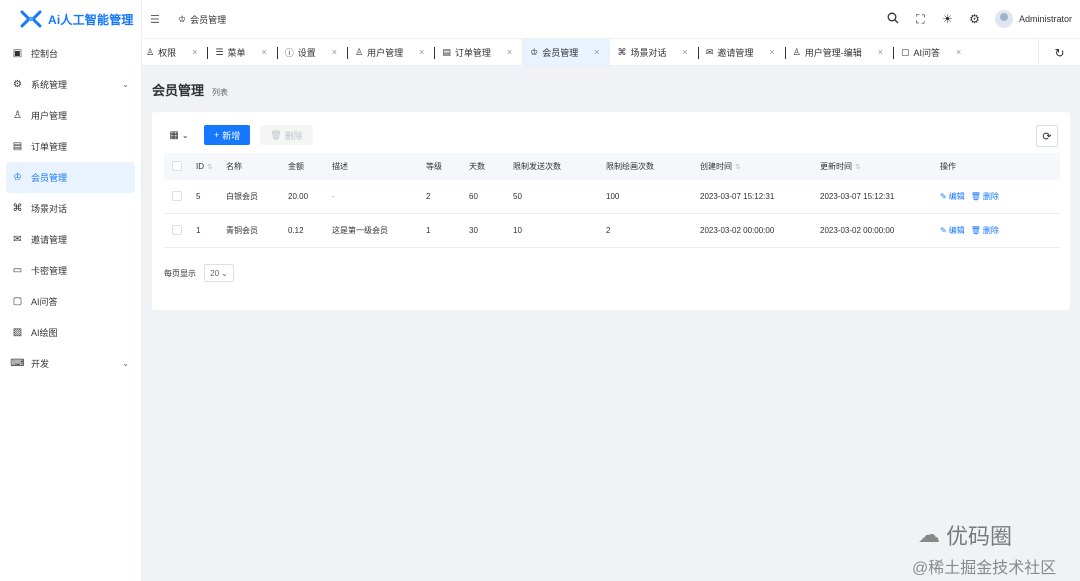 This screenshot has width=1080, height=581. What do you see at coordinates (1003, 19) in the screenshot?
I see `avatar` at bounding box center [1003, 19].